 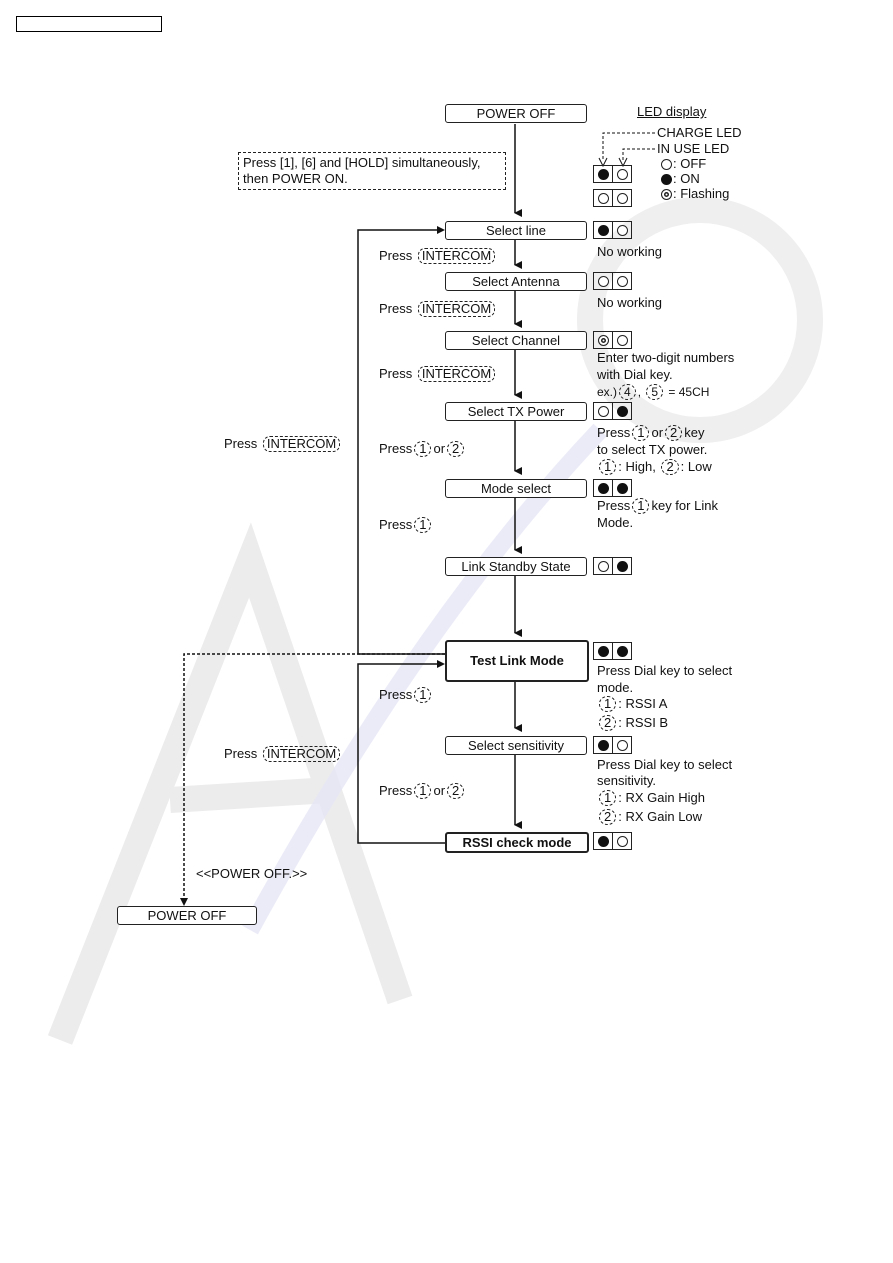 I want to click on flashing-icon, so click(x=666, y=195).